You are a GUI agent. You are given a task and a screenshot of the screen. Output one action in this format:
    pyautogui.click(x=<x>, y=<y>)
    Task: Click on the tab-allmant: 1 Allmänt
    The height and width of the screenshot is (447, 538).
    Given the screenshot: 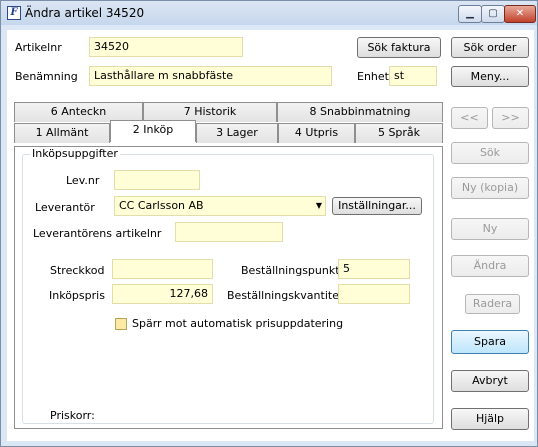 What is the action you would take?
    pyautogui.click(x=62, y=133)
    